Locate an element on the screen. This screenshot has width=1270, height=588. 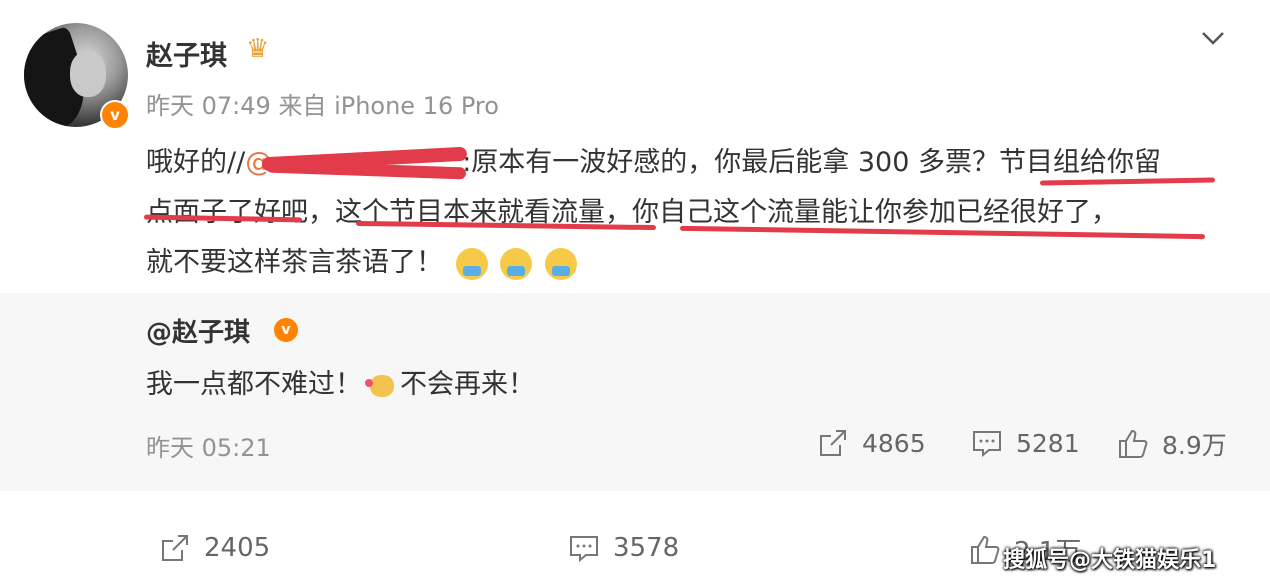
quoted-author-name: @赵子琪 is located at coordinates (198, 330).